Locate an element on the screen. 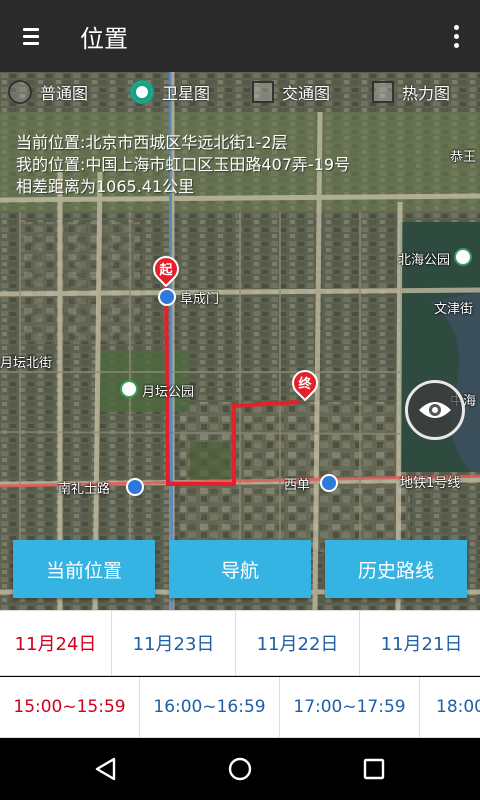 This screenshot has width=480, height=800. navigate-button: 导航 is located at coordinates (240, 569).